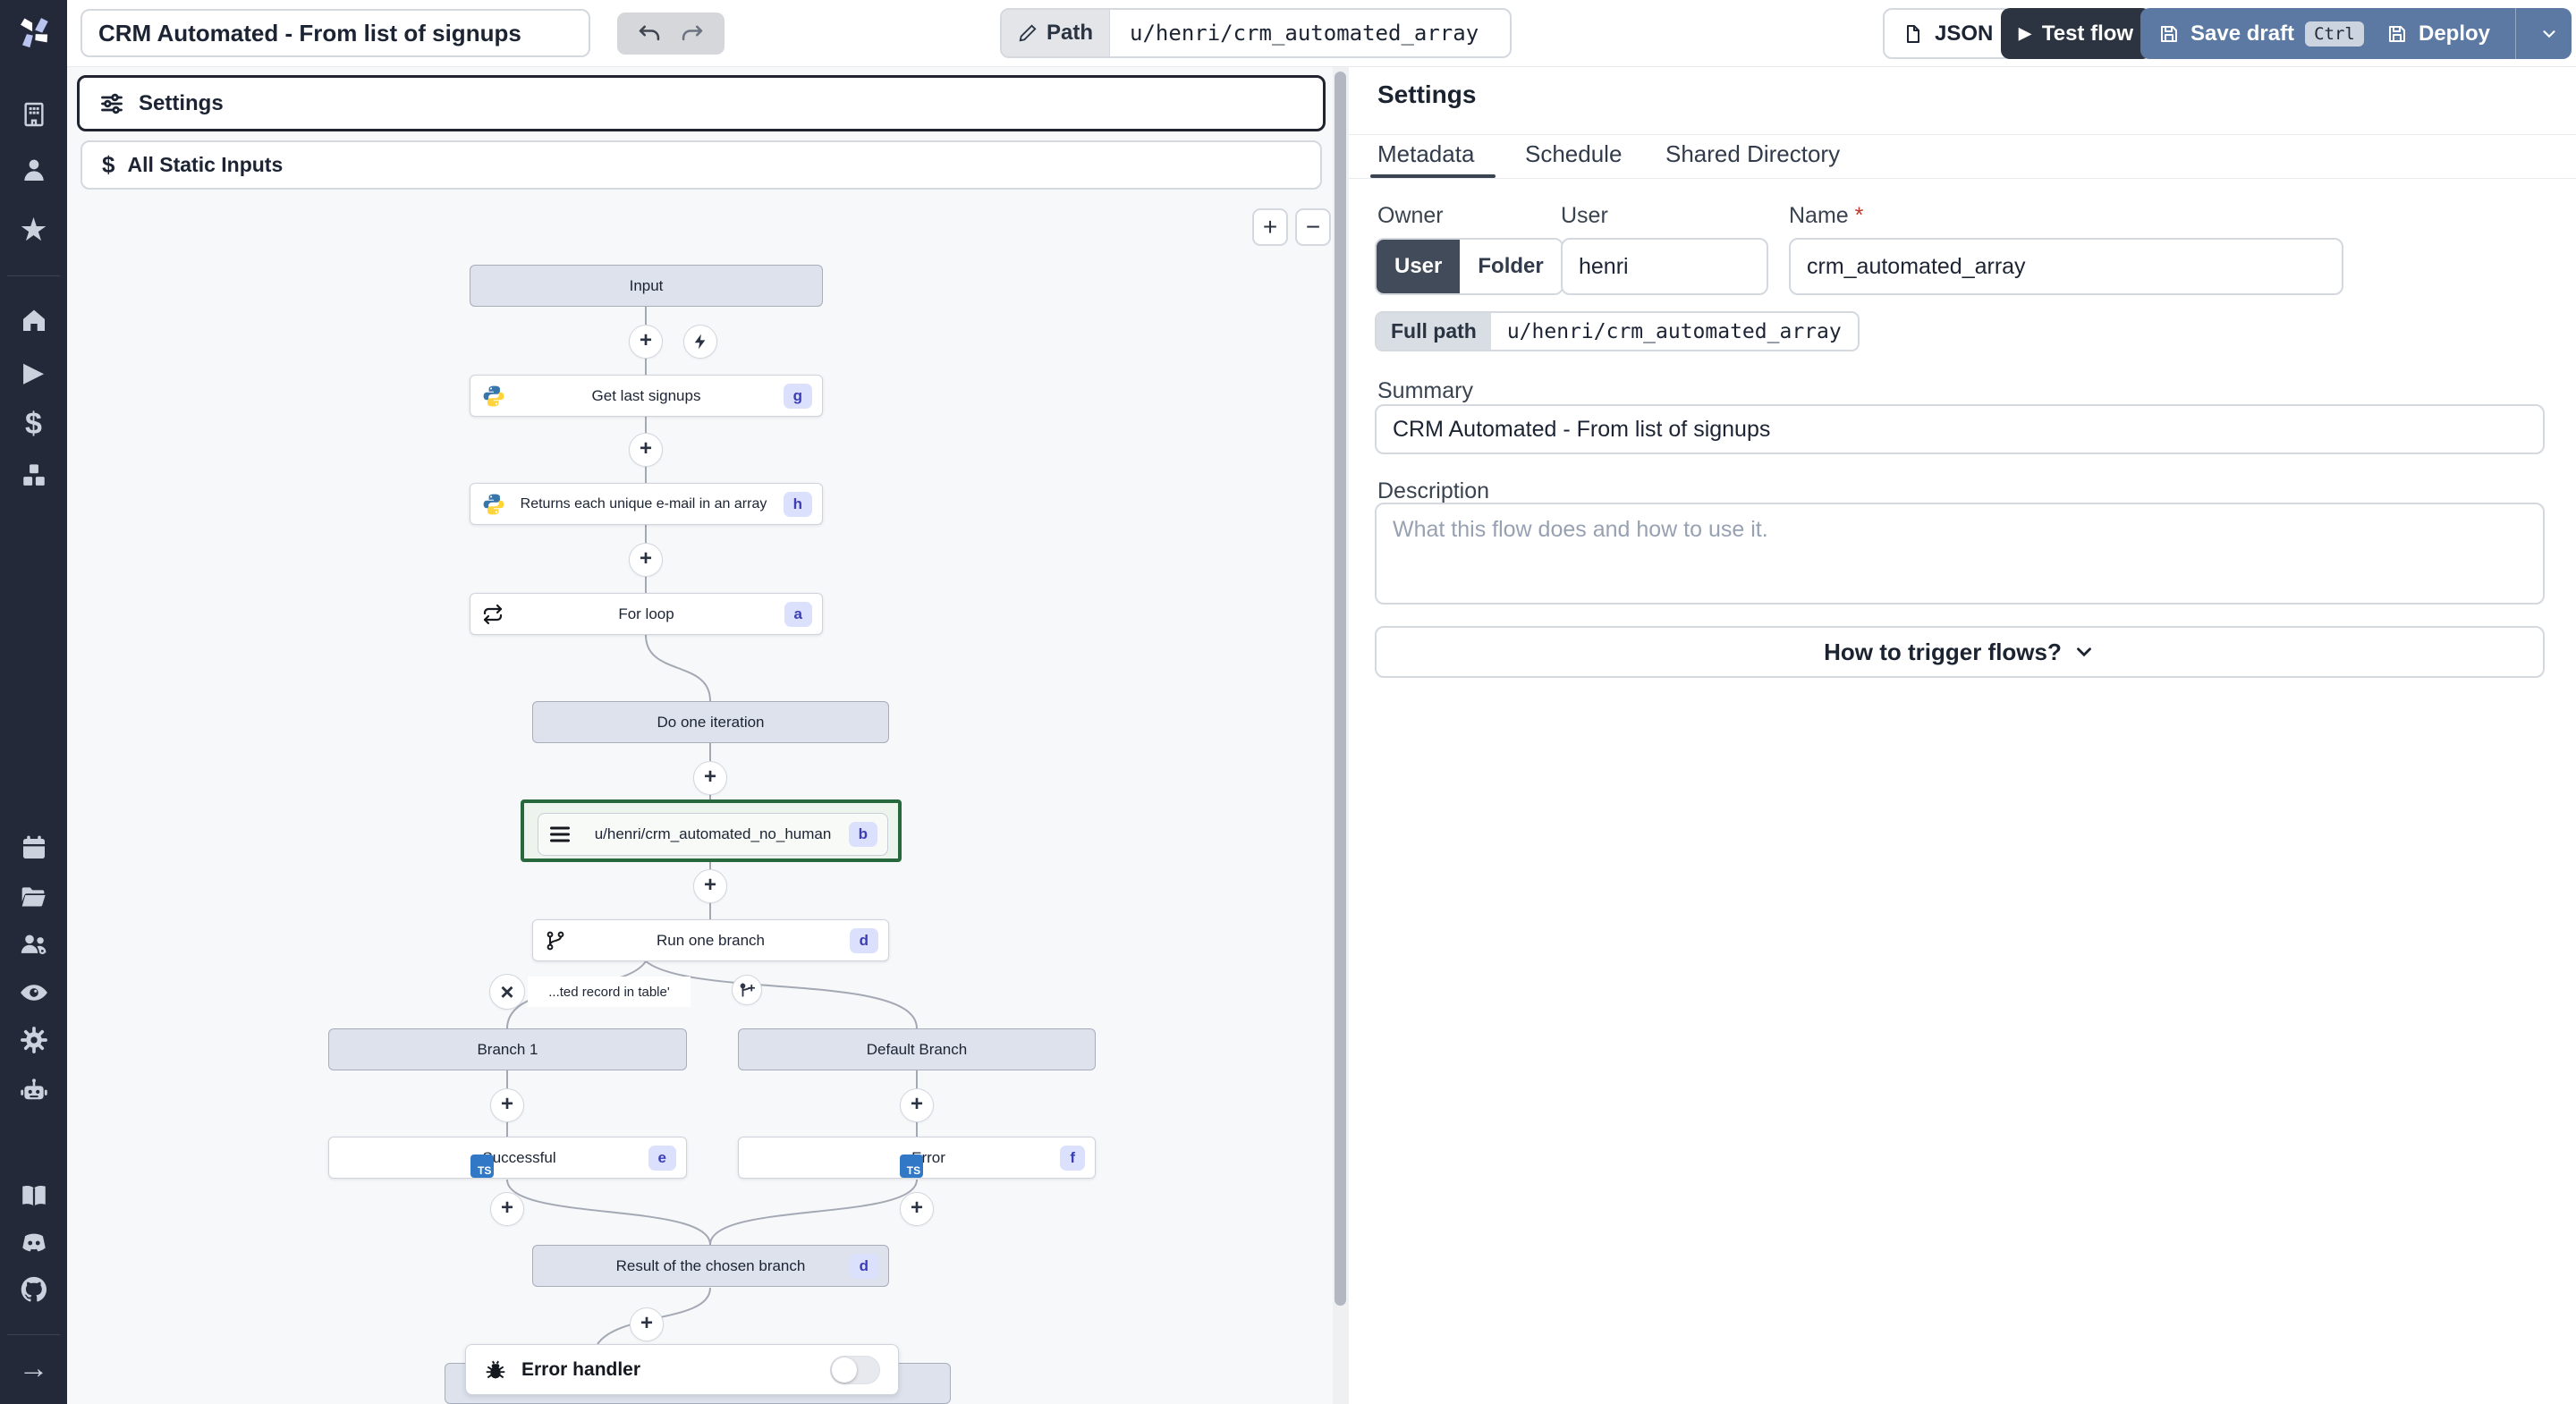 This screenshot has height=1404, width=2576. Describe the element at coordinates (1256, 33) in the screenshot. I see `path-pill: Path u/henri/crm_automated_array` at that location.